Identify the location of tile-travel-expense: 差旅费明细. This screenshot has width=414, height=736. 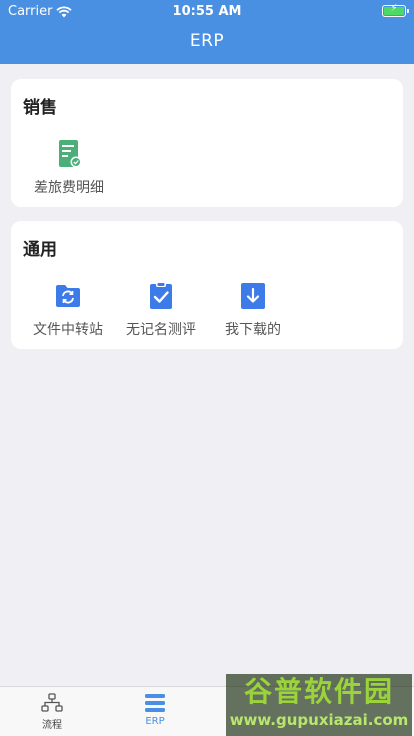
(69, 168).